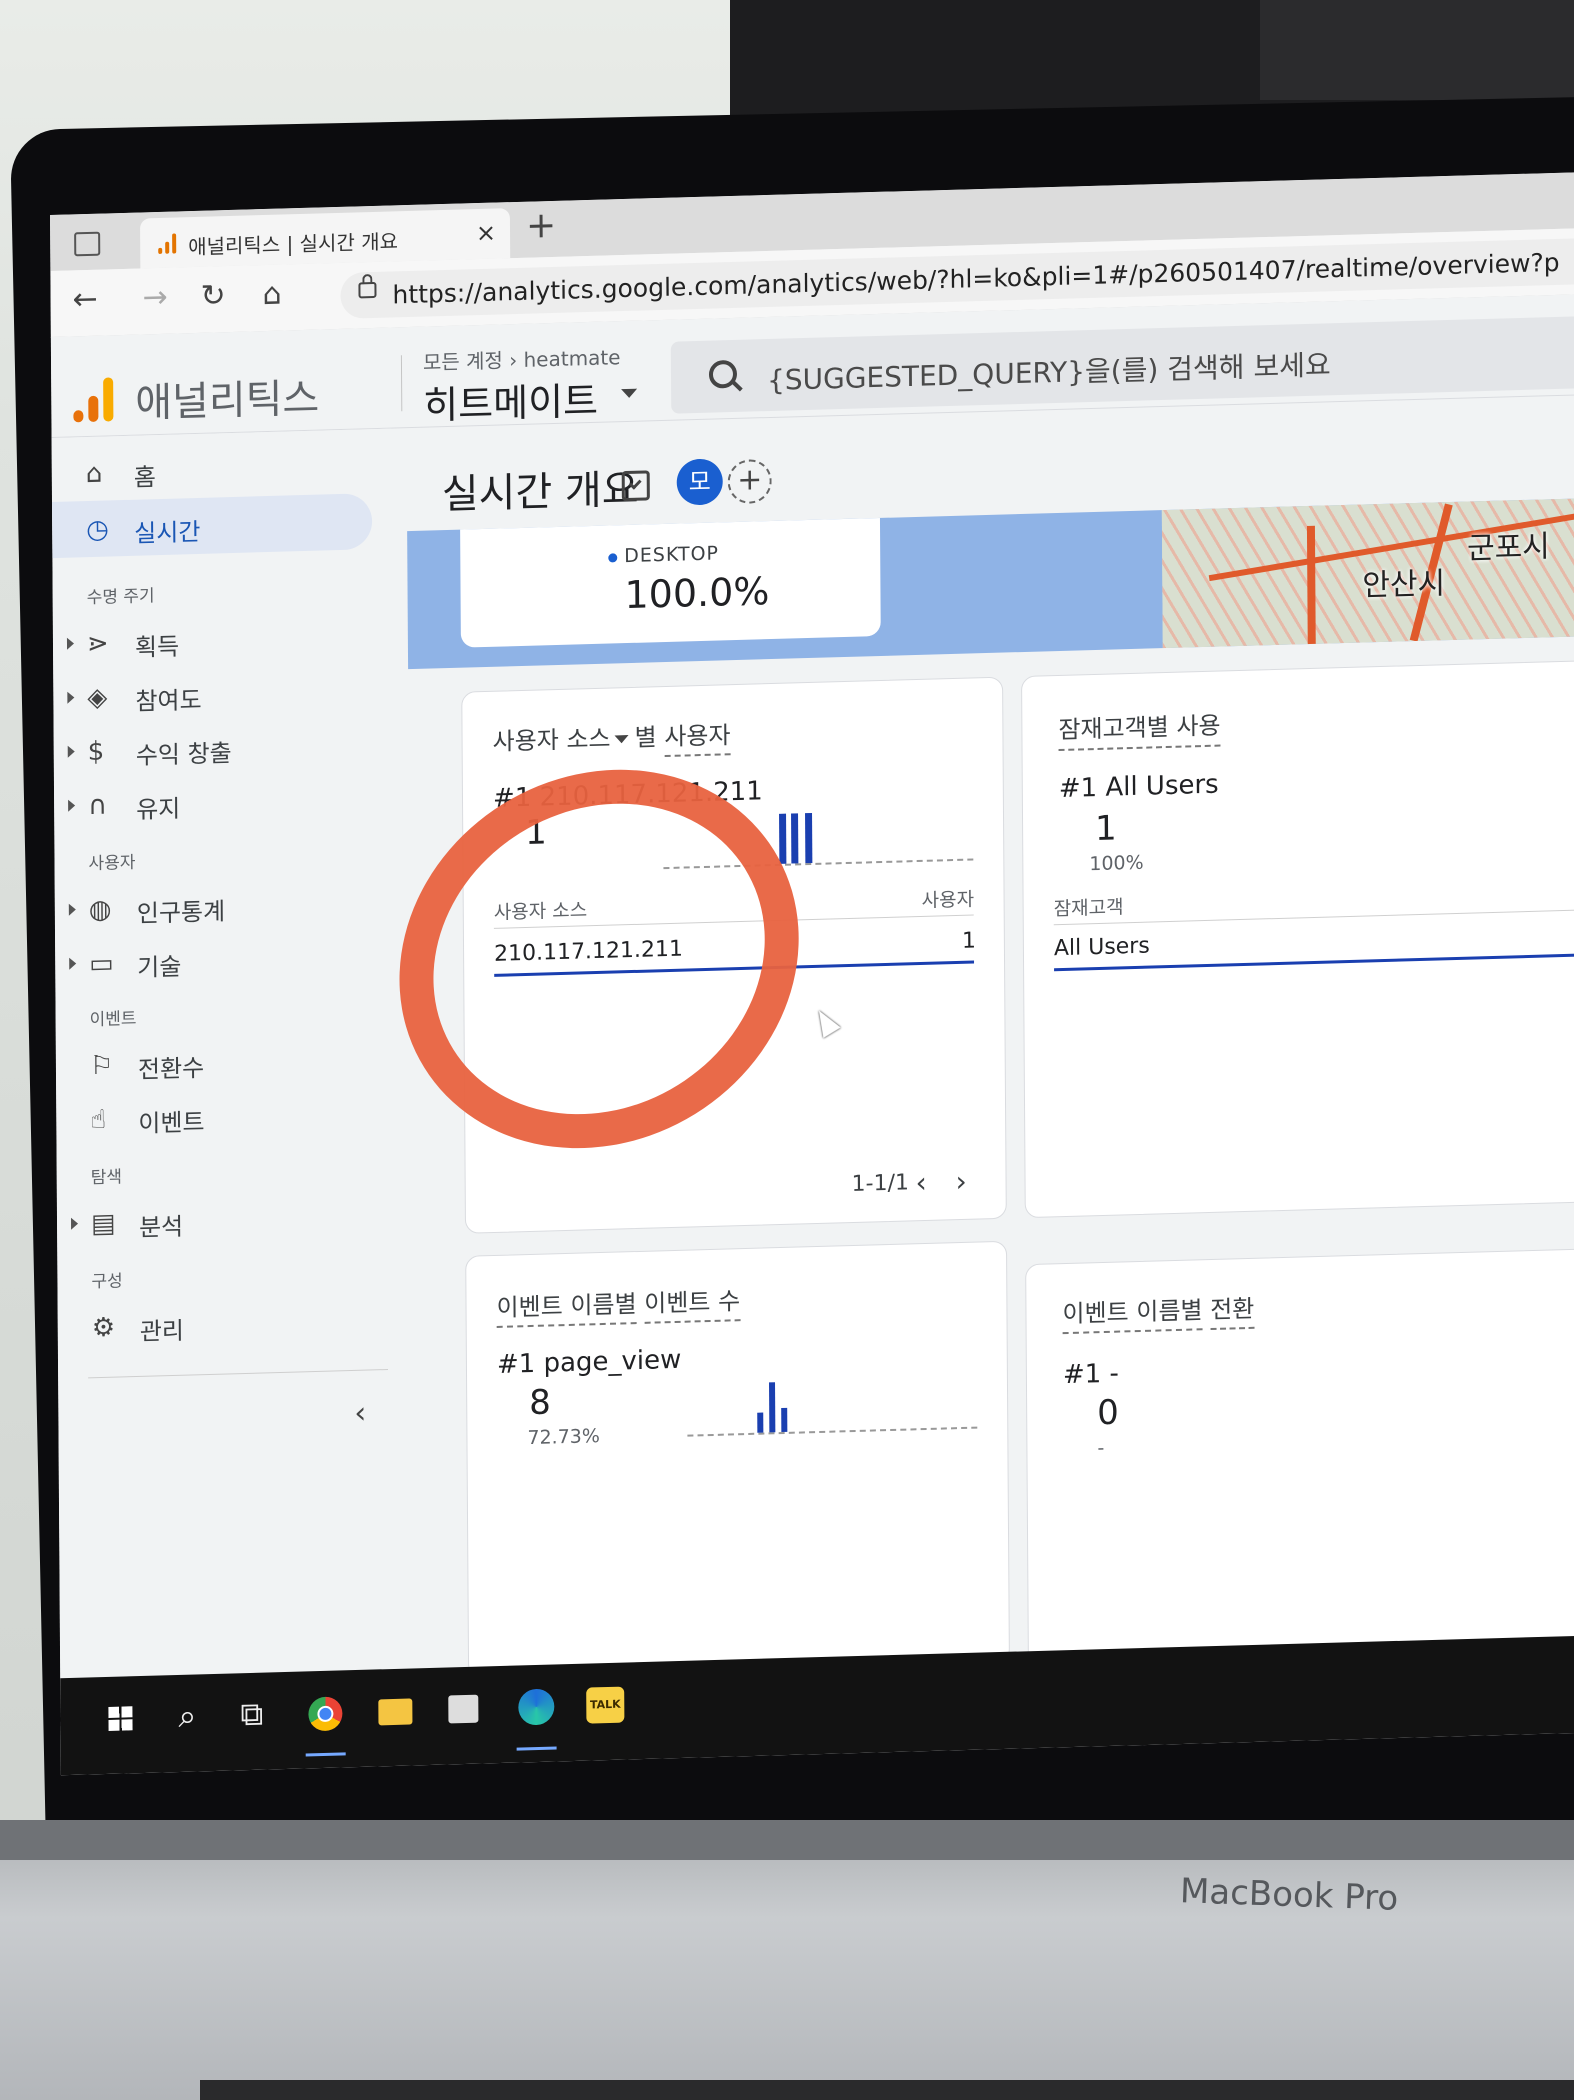  What do you see at coordinates (161, 1227) in the screenshot?
I see `sidebar-item-label: 분석` at bounding box center [161, 1227].